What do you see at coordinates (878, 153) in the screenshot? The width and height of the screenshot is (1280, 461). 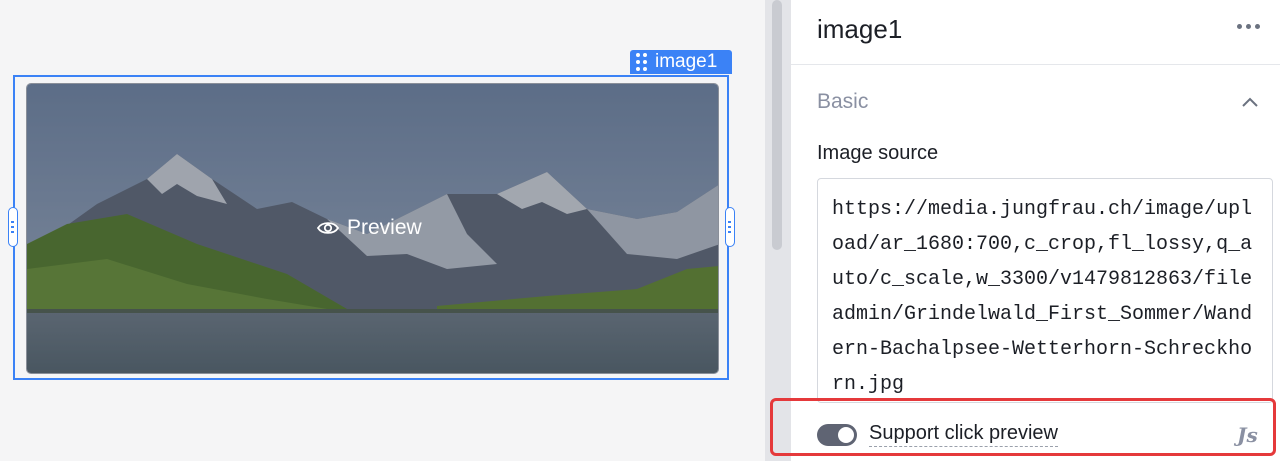 I see `image-source-label: Image source` at bounding box center [878, 153].